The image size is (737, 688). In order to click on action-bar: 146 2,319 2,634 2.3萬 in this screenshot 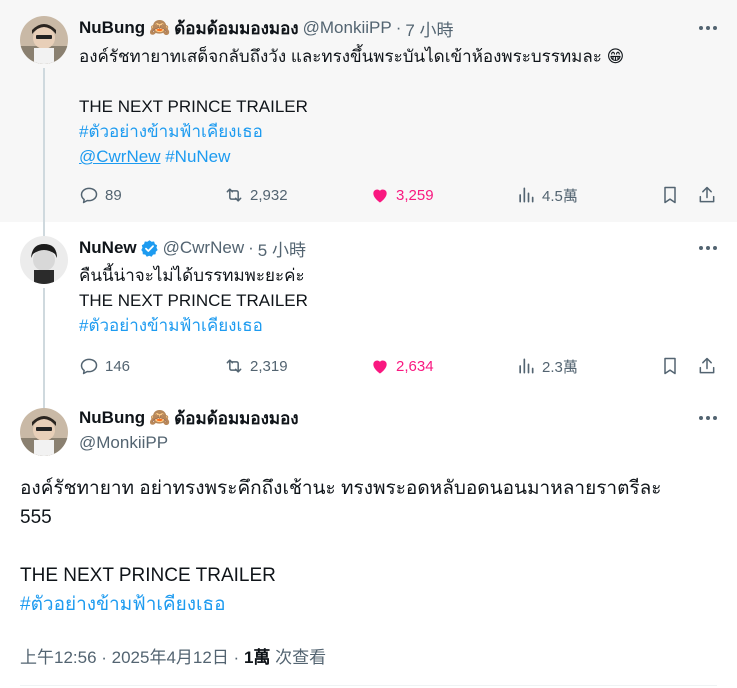, I will do `click(399, 366)`.